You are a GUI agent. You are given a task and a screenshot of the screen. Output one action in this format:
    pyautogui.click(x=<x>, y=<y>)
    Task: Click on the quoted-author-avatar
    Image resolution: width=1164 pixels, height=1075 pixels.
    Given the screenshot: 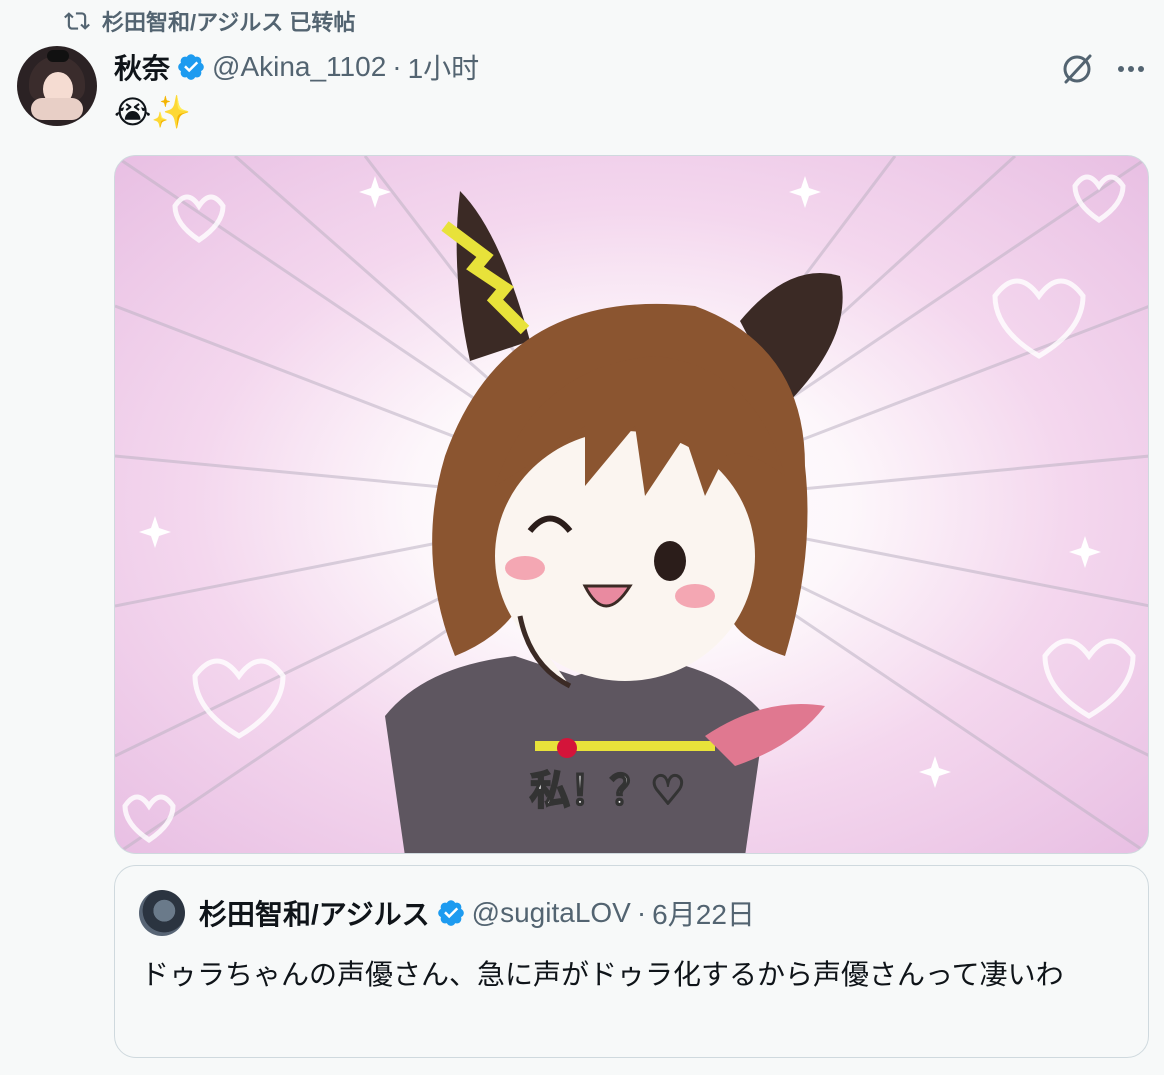 What is the action you would take?
    pyautogui.click(x=162, y=913)
    